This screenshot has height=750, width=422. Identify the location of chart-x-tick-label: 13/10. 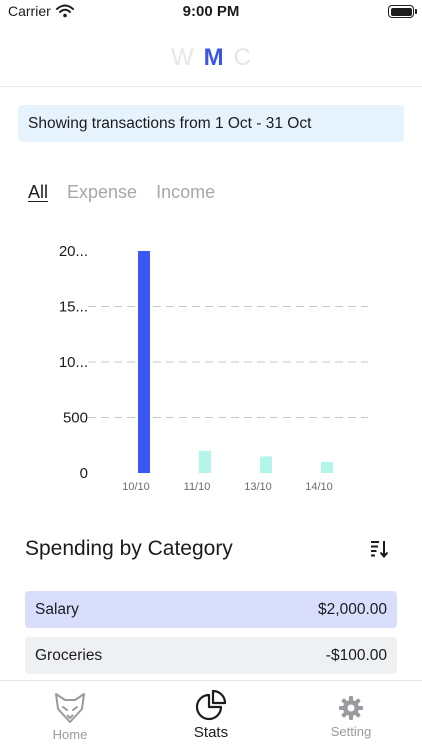
(258, 487).